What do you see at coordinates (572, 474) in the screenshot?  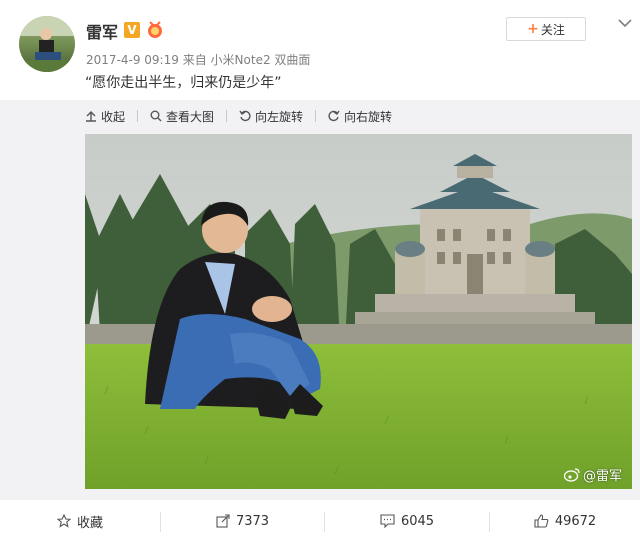 I see `weibo-logo-icon` at bounding box center [572, 474].